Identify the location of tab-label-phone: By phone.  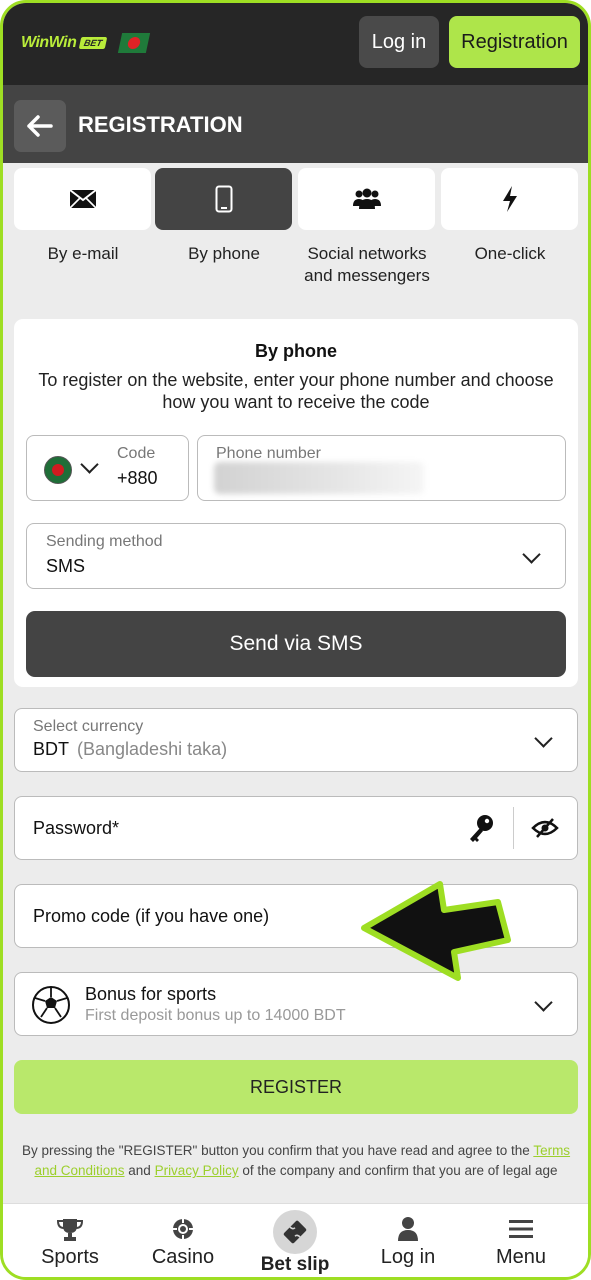
(224, 253).